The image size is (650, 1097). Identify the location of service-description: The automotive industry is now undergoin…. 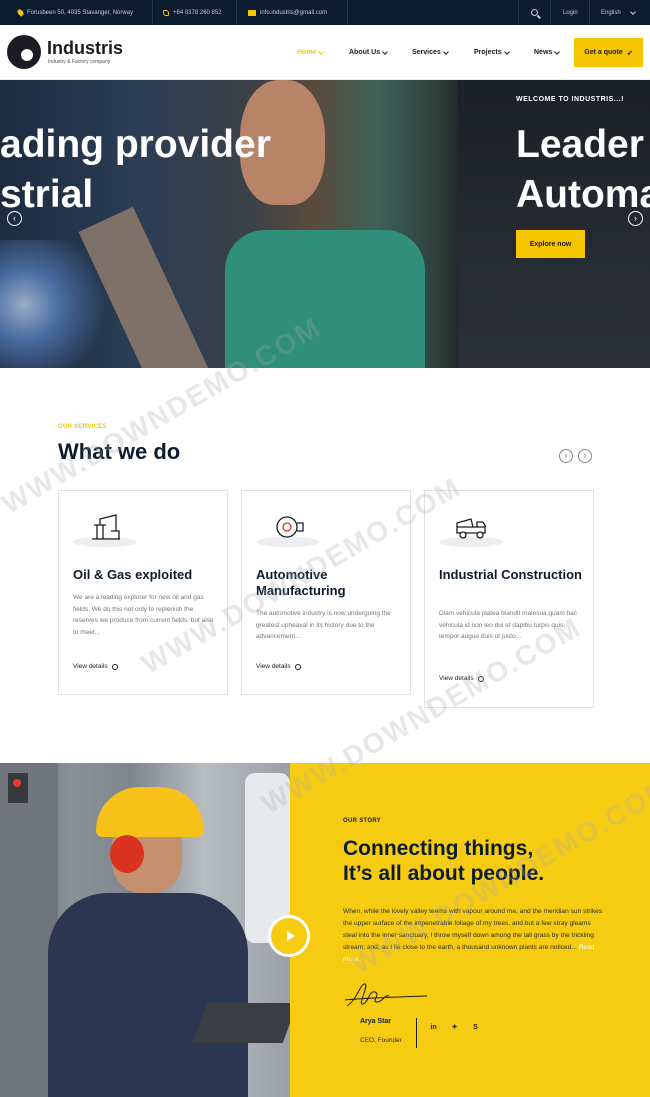
(323, 625).